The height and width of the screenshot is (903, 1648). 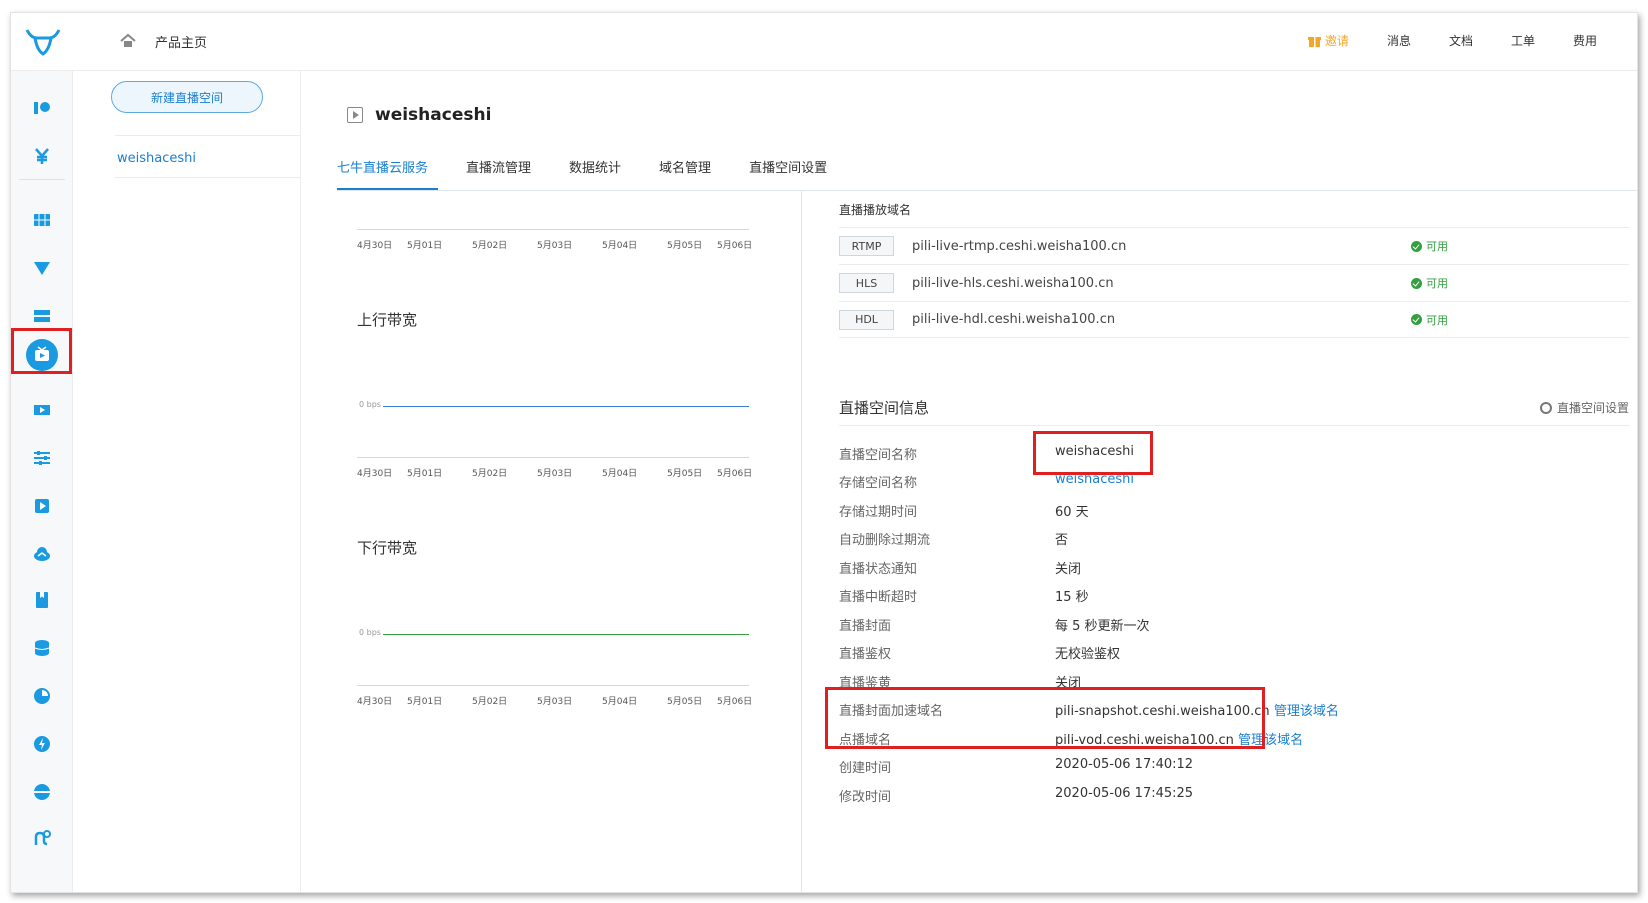 I want to click on info-row-auto-delete: 自动删除过期流 否, so click(x=1234, y=543).